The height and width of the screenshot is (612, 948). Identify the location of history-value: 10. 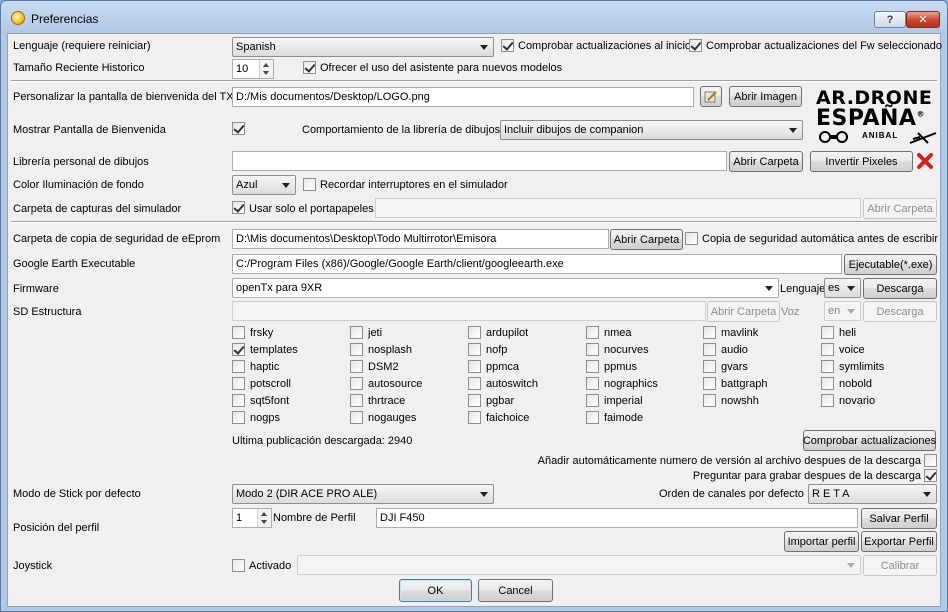
(242, 69).